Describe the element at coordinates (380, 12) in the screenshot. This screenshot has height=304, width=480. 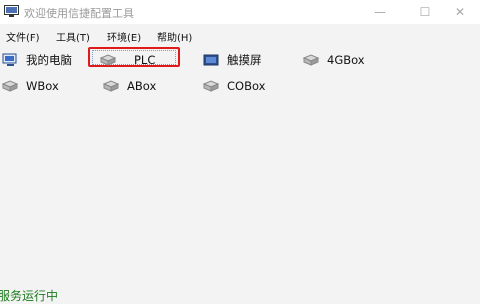
I see `minimize-button: —` at that location.